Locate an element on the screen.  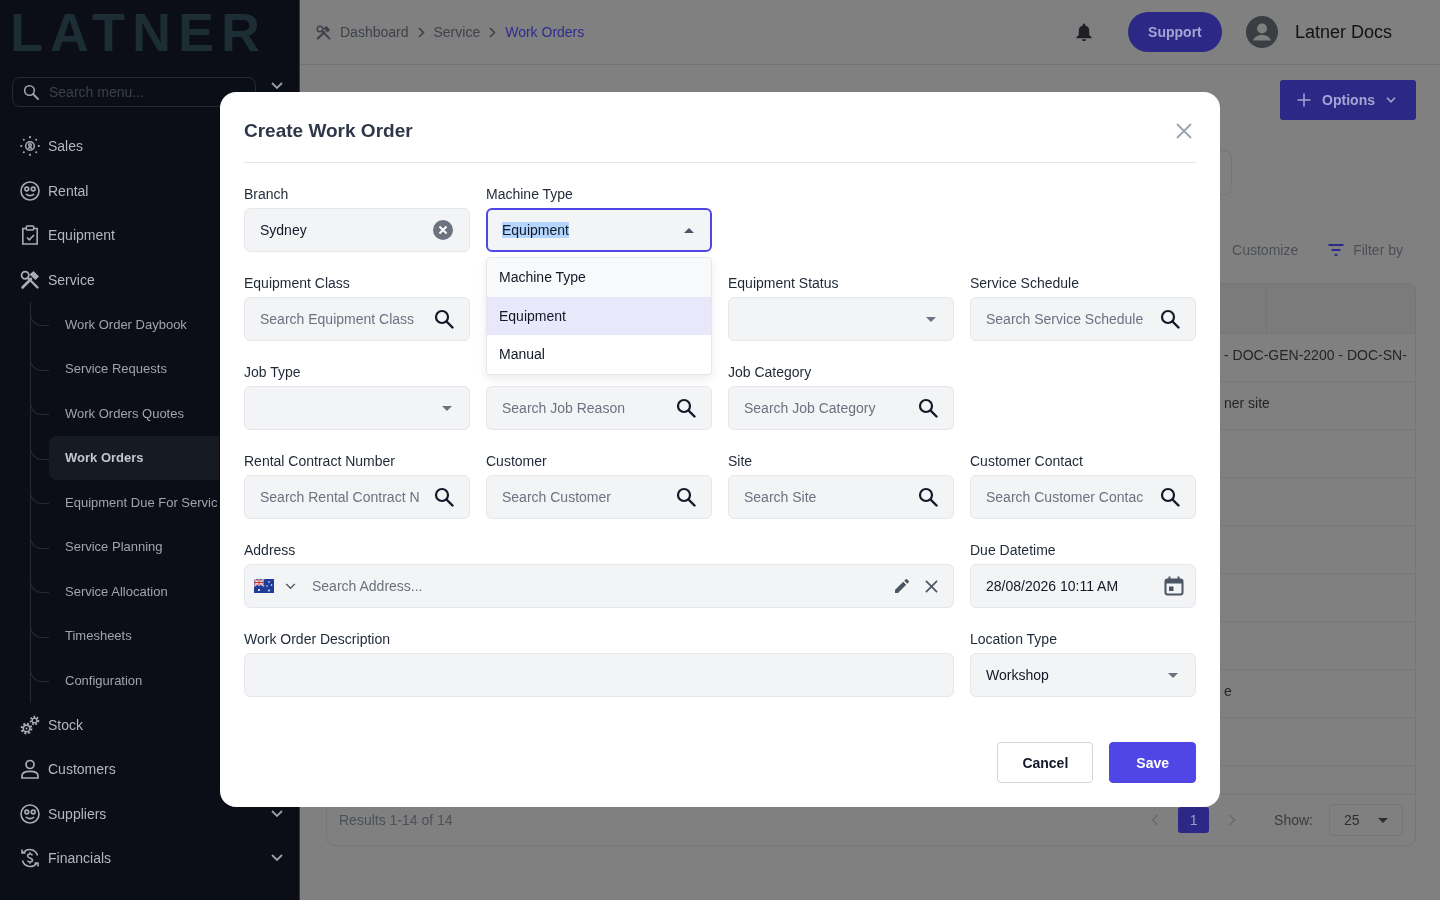
table-cell: ner site is located at coordinates (1247, 402).